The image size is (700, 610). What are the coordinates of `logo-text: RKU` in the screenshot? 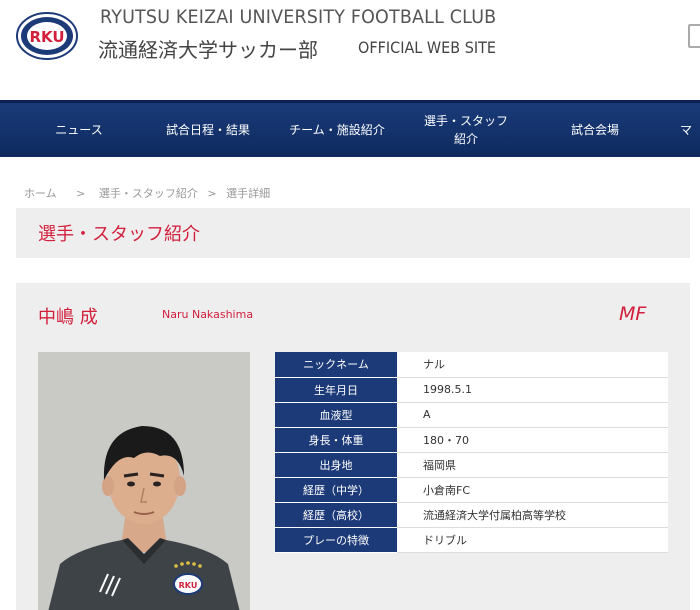 It's located at (46, 37).